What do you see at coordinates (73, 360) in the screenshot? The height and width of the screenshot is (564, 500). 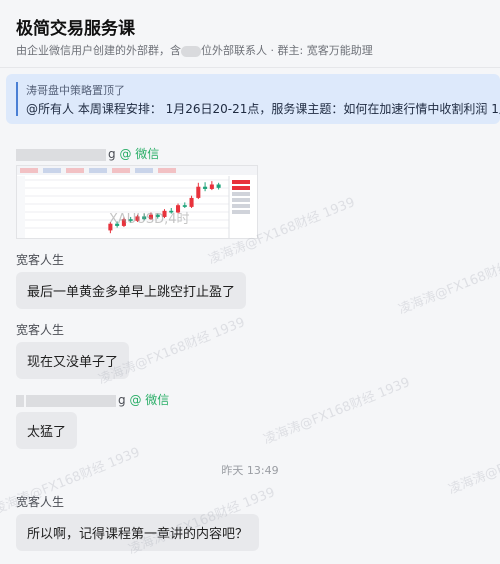 I see `message-bubble: 现在又没单子了` at bounding box center [73, 360].